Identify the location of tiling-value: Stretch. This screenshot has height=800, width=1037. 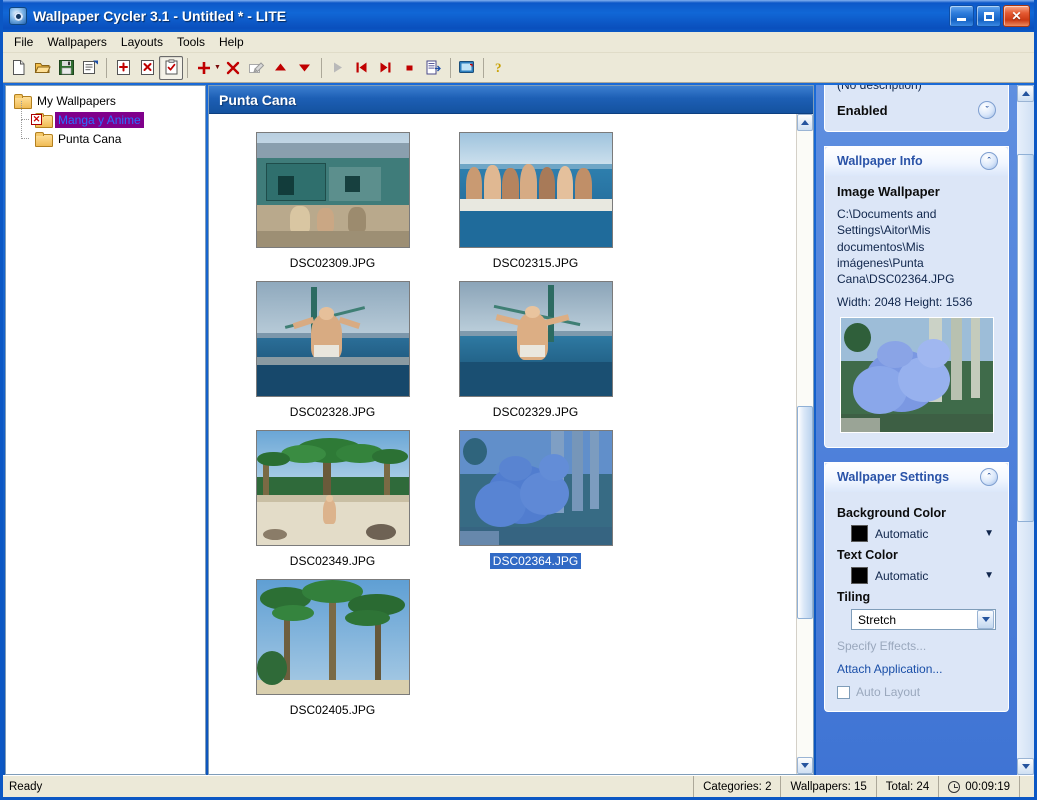
(877, 619).